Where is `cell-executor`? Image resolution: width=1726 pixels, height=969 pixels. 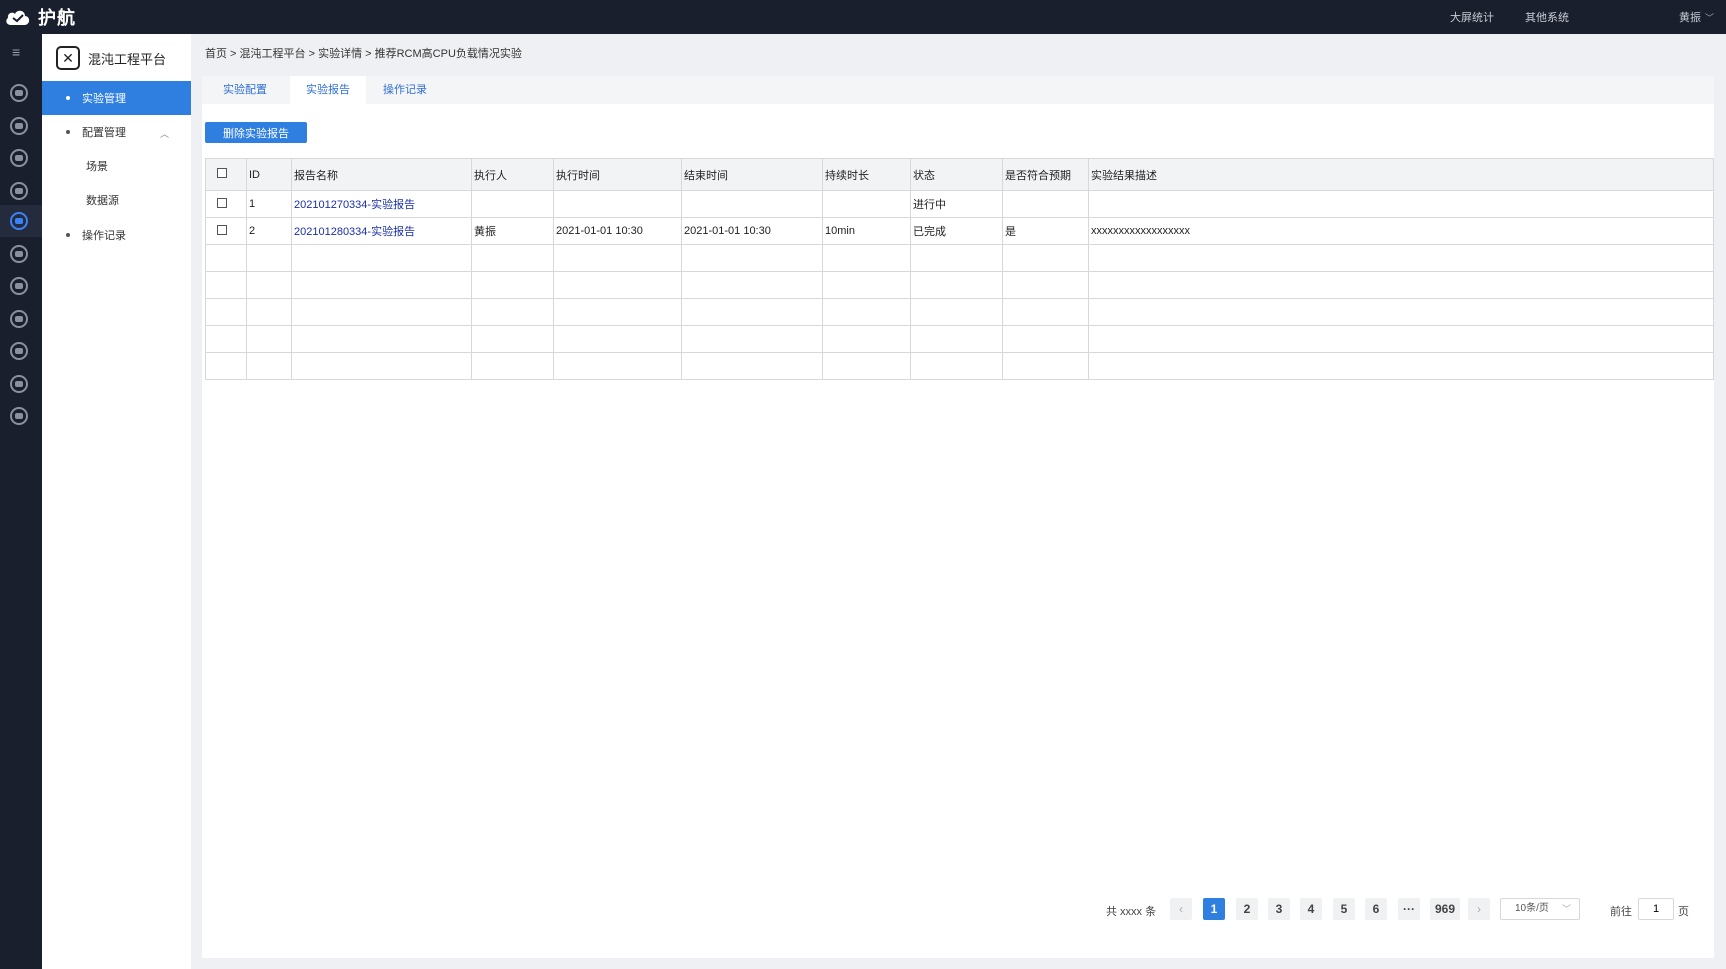 cell-executor is located at coordinates (512, 204).